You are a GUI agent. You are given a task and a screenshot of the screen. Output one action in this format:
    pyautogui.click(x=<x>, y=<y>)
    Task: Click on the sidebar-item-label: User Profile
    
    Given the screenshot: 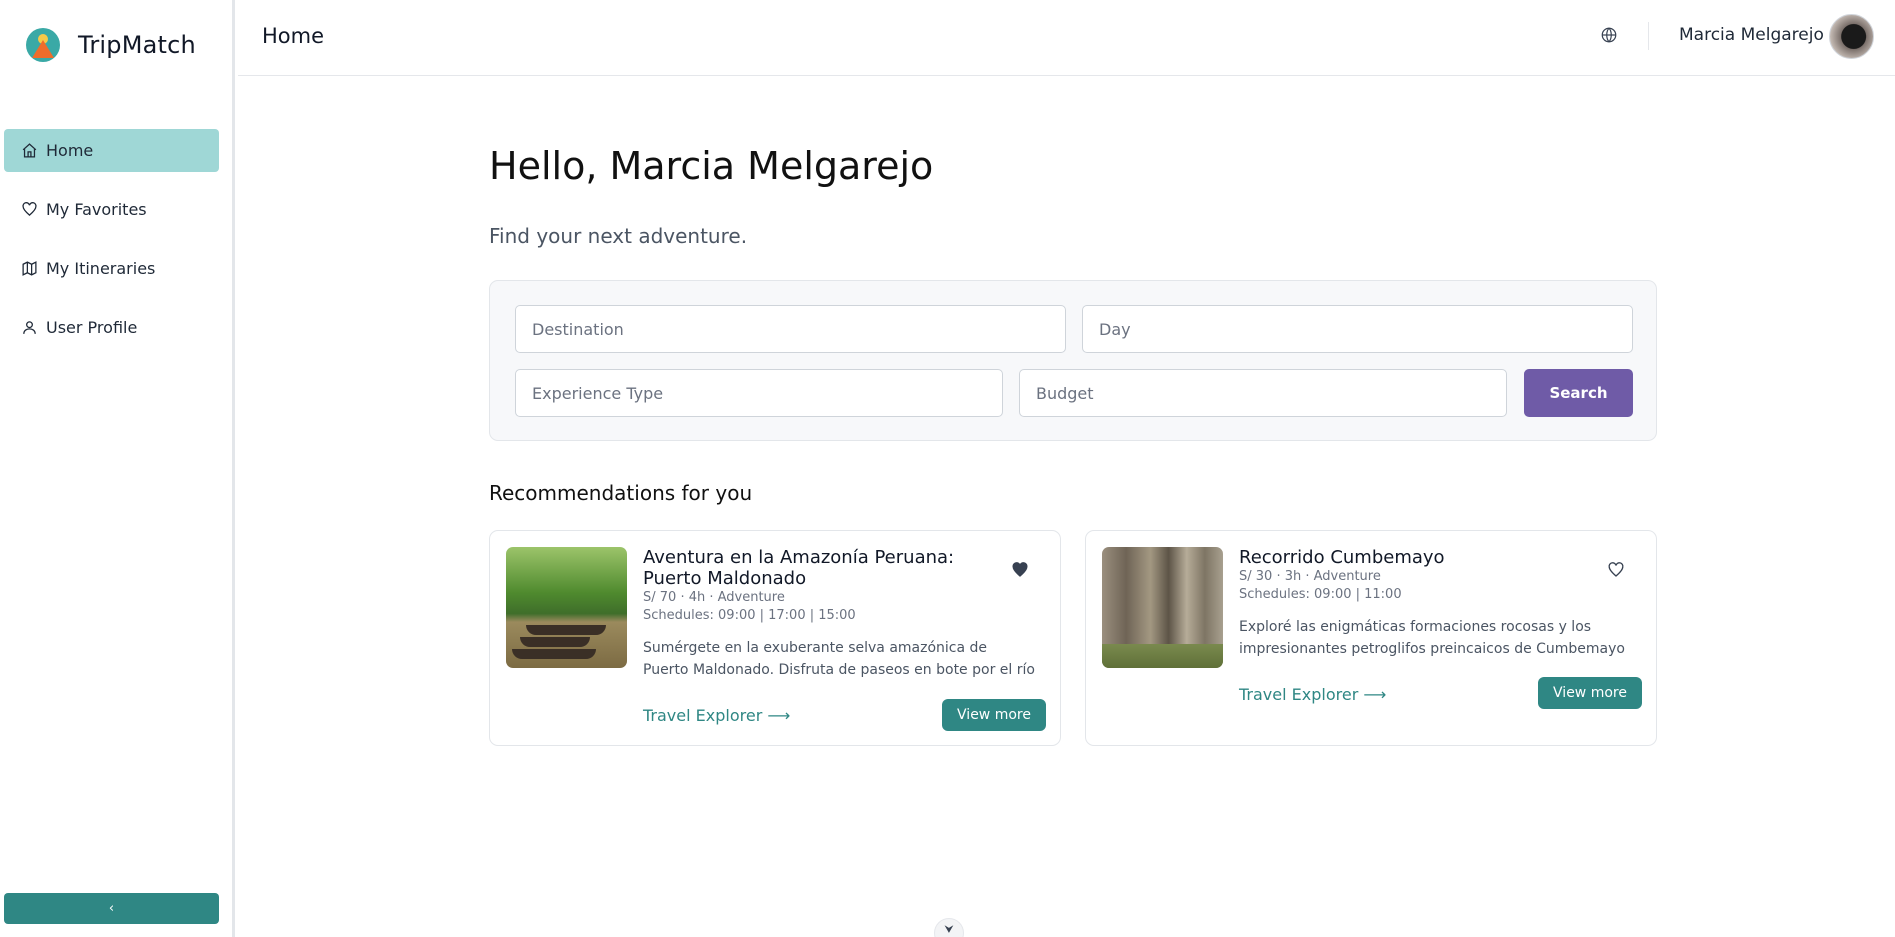 What is the action you would take?
    pyautogui.click(x=92, y=327)
    